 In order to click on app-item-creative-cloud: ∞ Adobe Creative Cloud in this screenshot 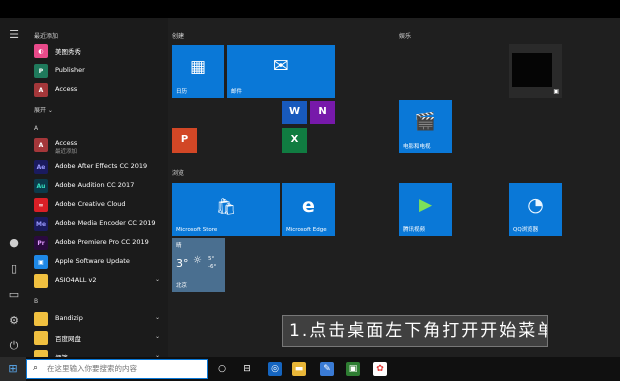, I will do `click(98, 205)`.